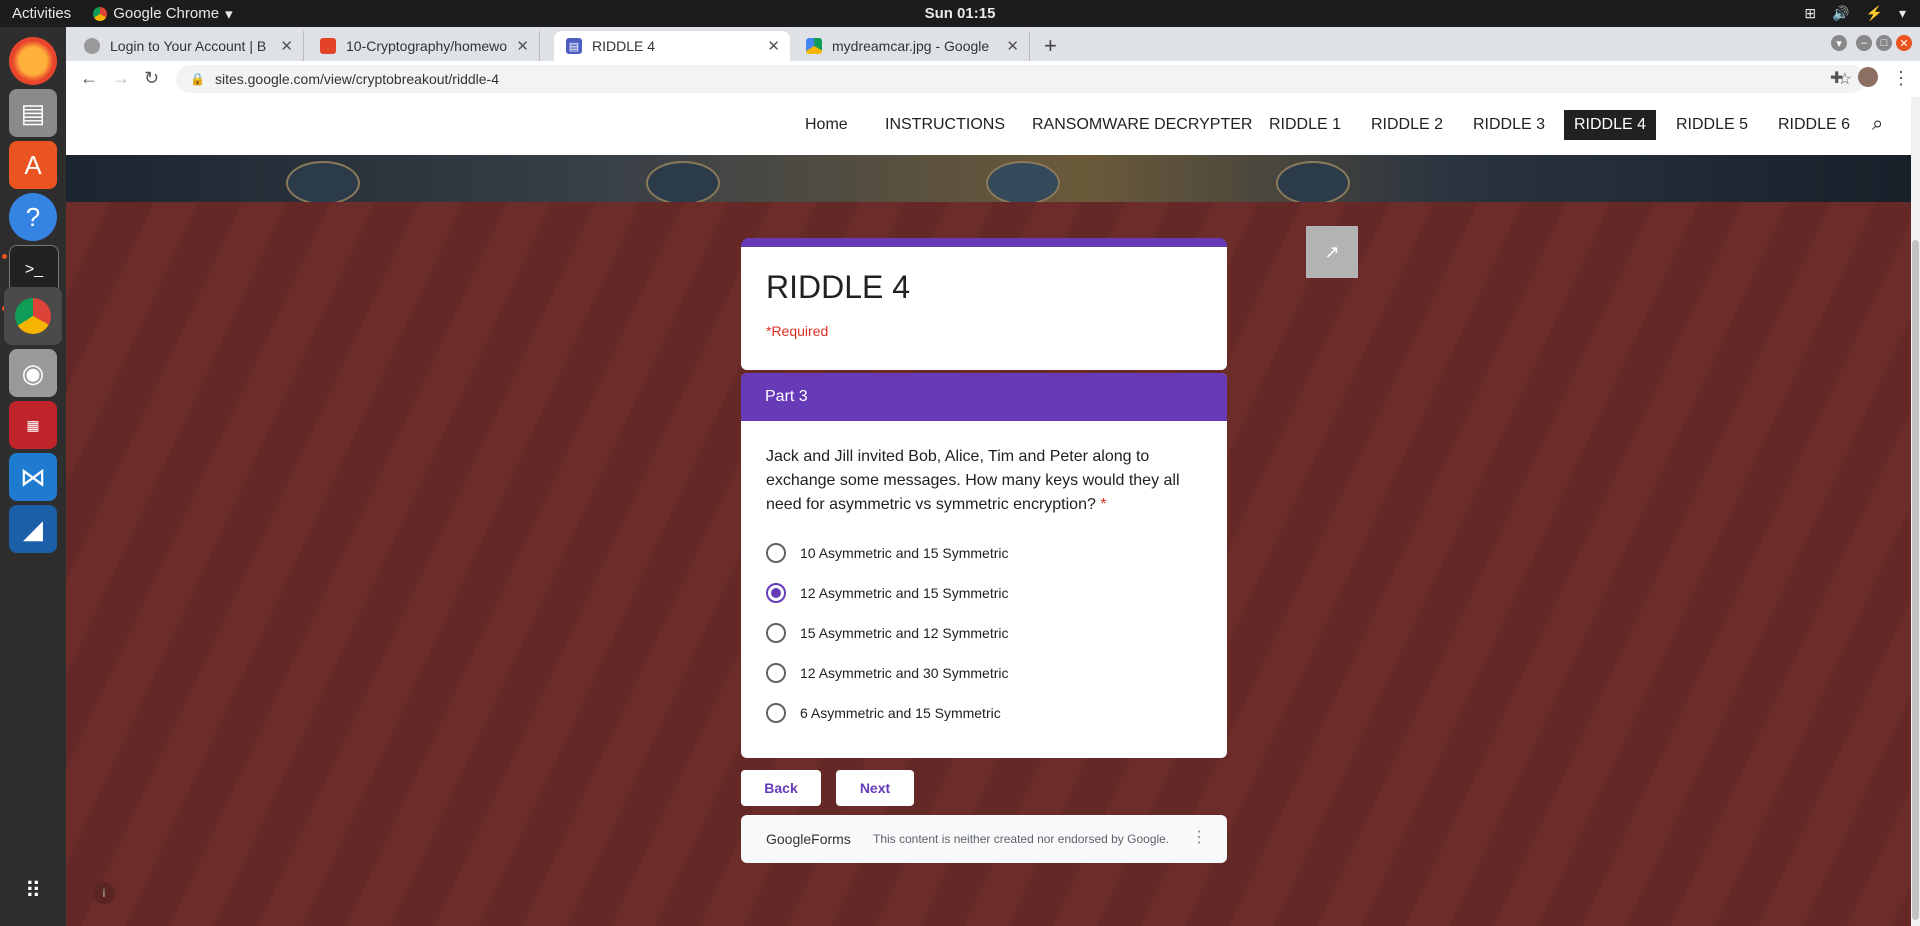 The image size is (1920, 926). Describe the element at coordinates (33, 891) in the screenshot. I see `show-applications-icon: ⠿` at that location.